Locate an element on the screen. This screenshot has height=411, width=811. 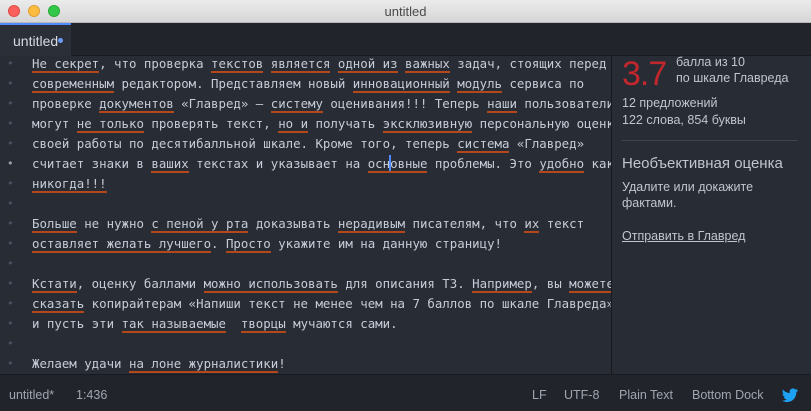
panel-divider is located at coordinates (710, 140).